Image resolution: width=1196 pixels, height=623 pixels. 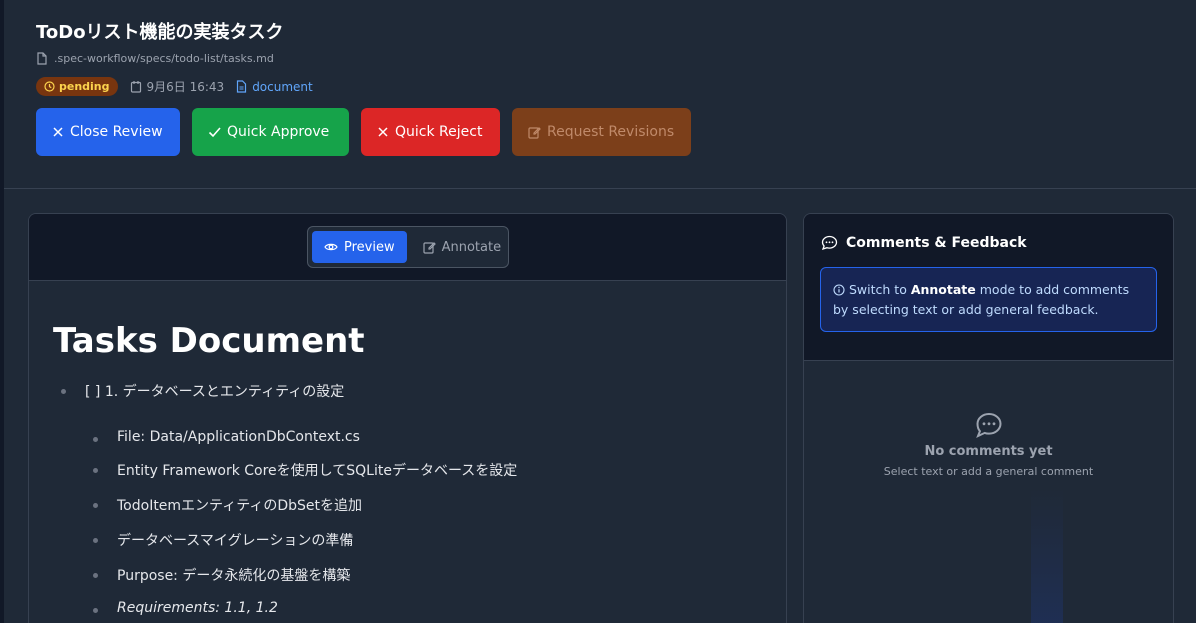 What do you see at coordinates (936, 243) in the screenshot?
I see `comments-title-text: Comments & Feedback` at bounding box center [936, 243].